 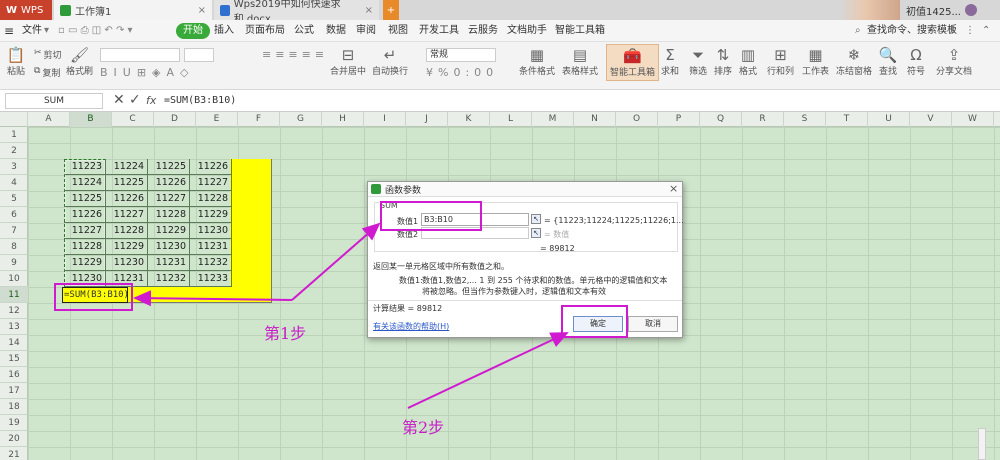 What do you see at coordinates (336, 261) in the screenshot?
I see `arrow-to-argument` at bounding box center [336, 261].